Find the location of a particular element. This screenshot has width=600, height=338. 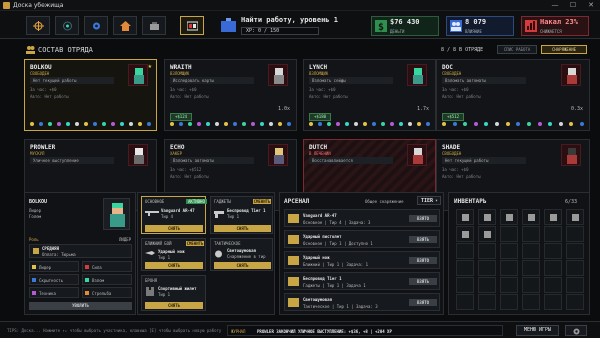

crew-job: Нет текущей работы is located at coordinates (72, 80).